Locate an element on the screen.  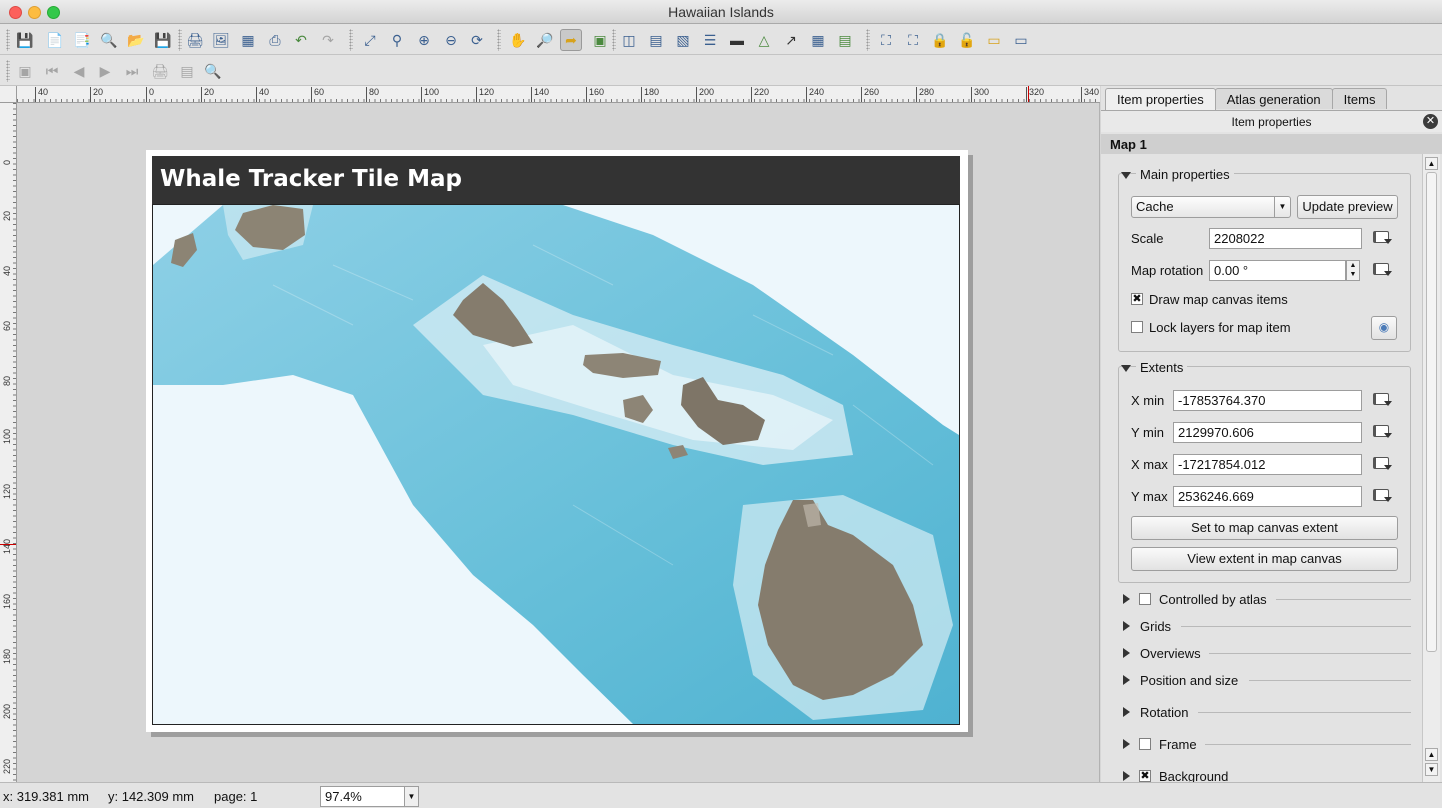
controlled-by-atlas-checkbox is located at coordinates (1145, 599).